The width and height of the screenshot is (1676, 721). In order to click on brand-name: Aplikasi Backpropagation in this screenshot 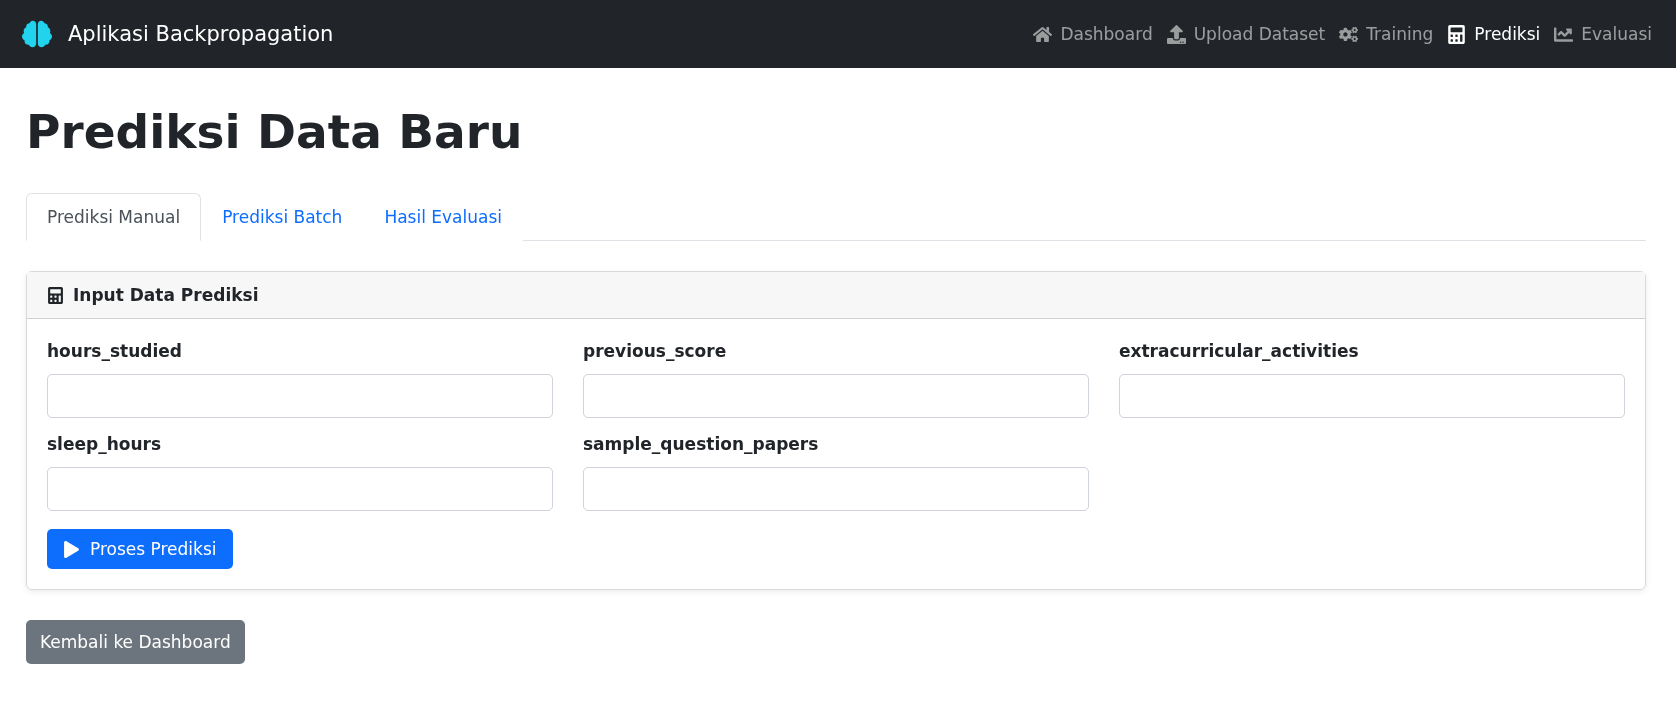, I will do `click(201, 34)`.